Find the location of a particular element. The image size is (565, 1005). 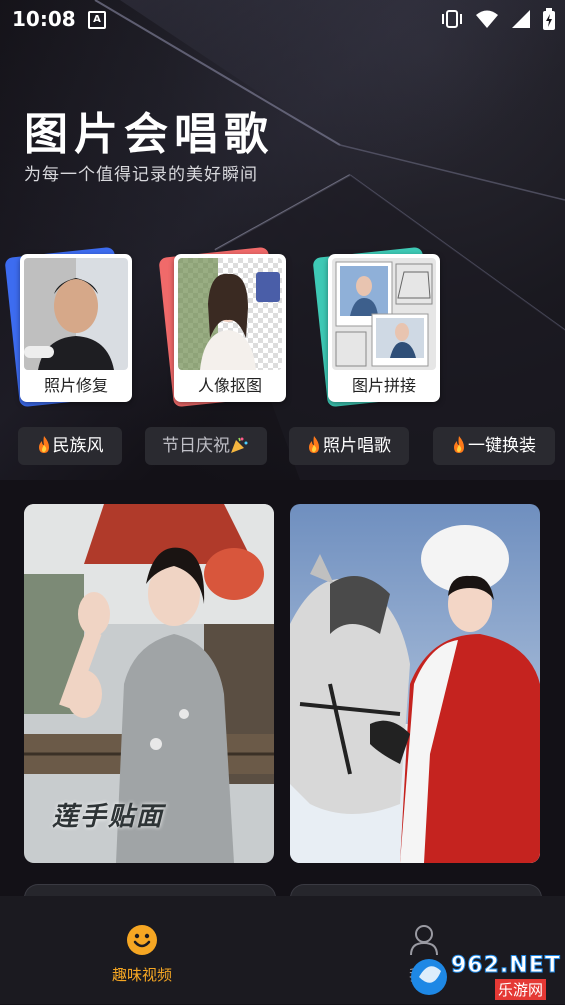

feature-photo-repair: 照片修复 is located at coordinates (75, 327).